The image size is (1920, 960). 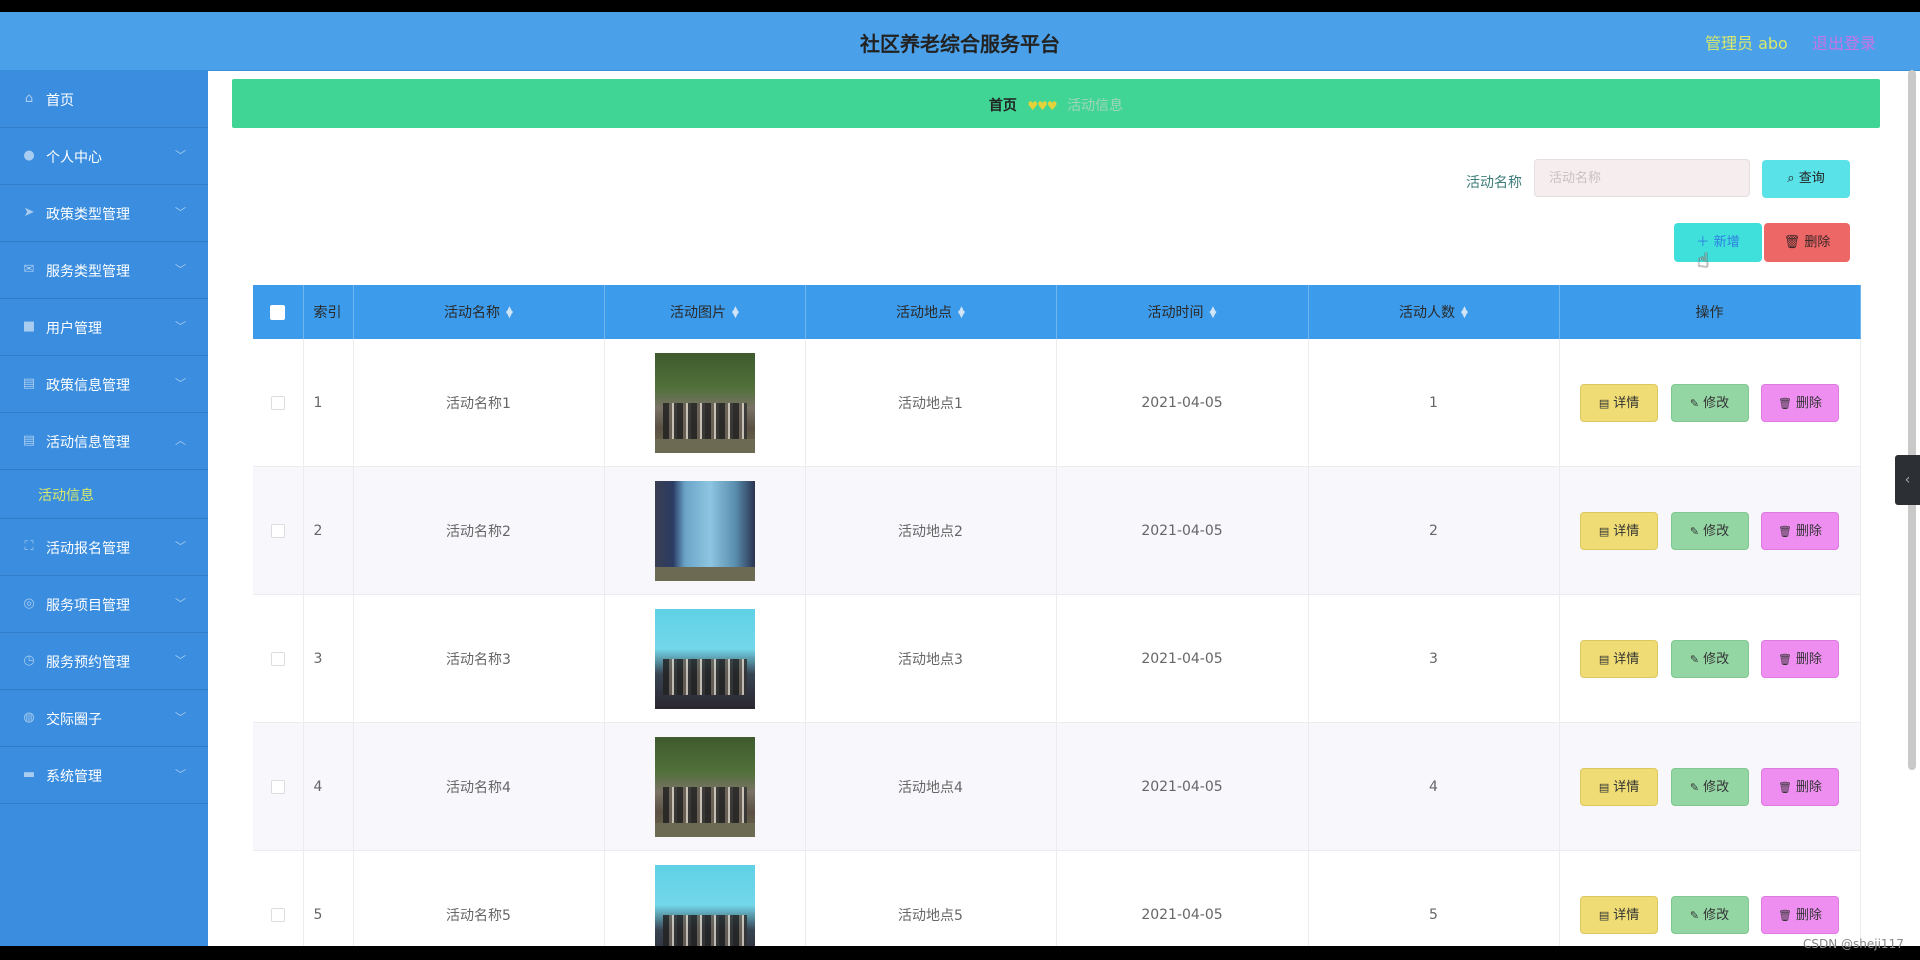 I want to click on cell-image, so click(x=705, y=530).